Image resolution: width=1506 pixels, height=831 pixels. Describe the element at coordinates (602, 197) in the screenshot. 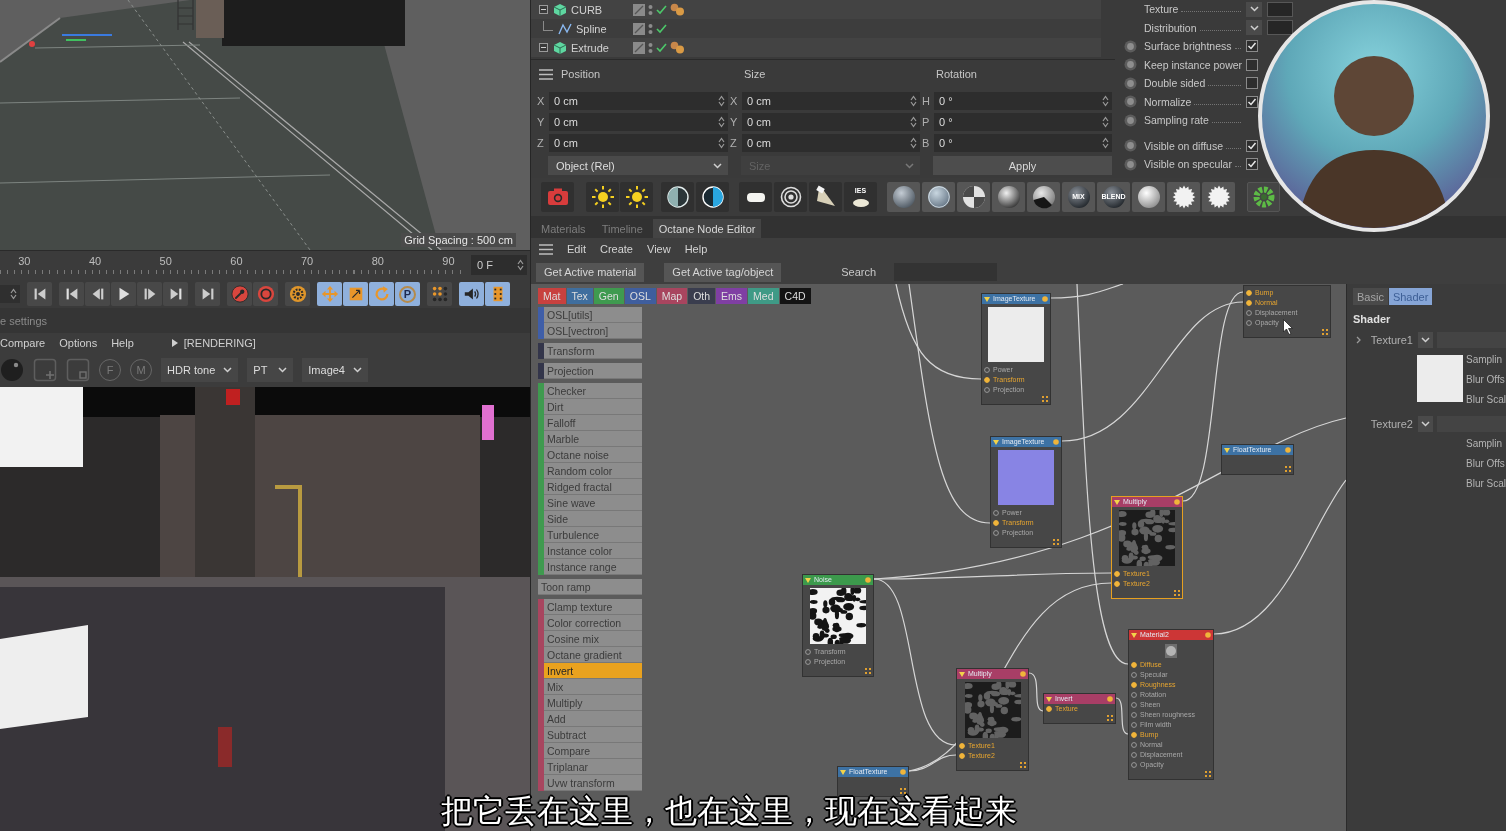

I see `sun-light-button` at that location.